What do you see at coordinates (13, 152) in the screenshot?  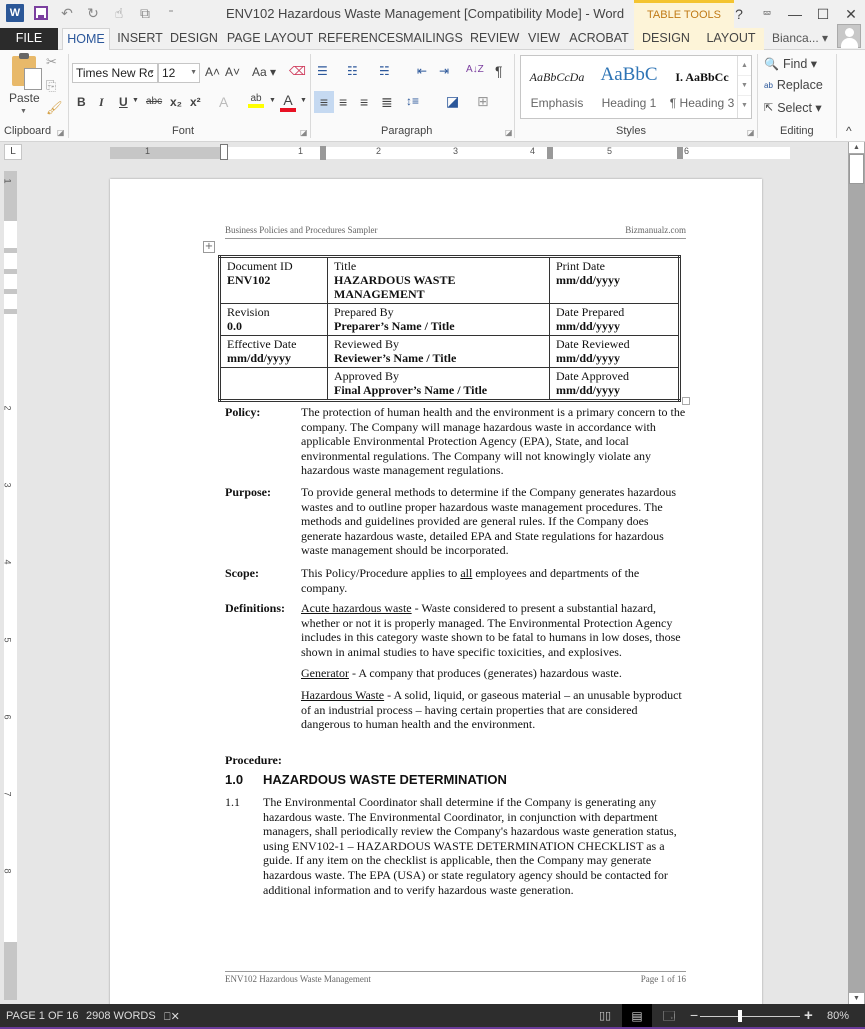 I see `tab-selector: L` at bounding box center [13, 152].